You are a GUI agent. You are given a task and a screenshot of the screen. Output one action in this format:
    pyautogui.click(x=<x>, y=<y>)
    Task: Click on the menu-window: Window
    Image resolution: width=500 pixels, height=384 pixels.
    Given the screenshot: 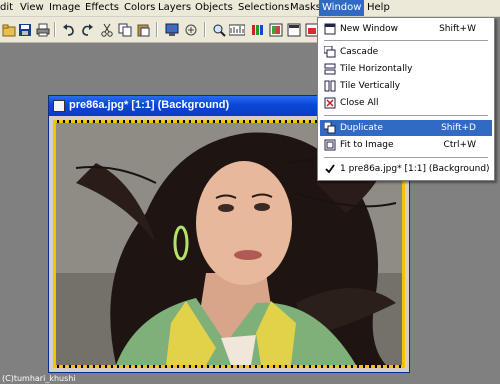 What is the action you would take?
    pyautogui.click(x=342, y=8)
    